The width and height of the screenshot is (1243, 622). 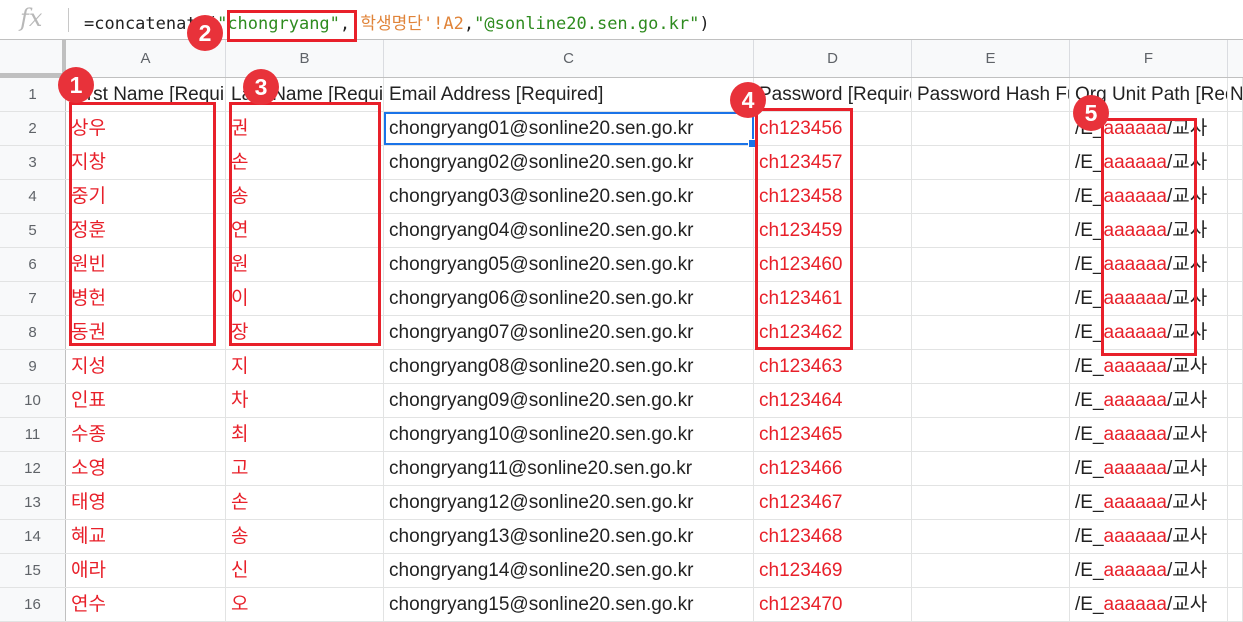 I want to click on cell-last-name: 장, so click(x=305, y=332).